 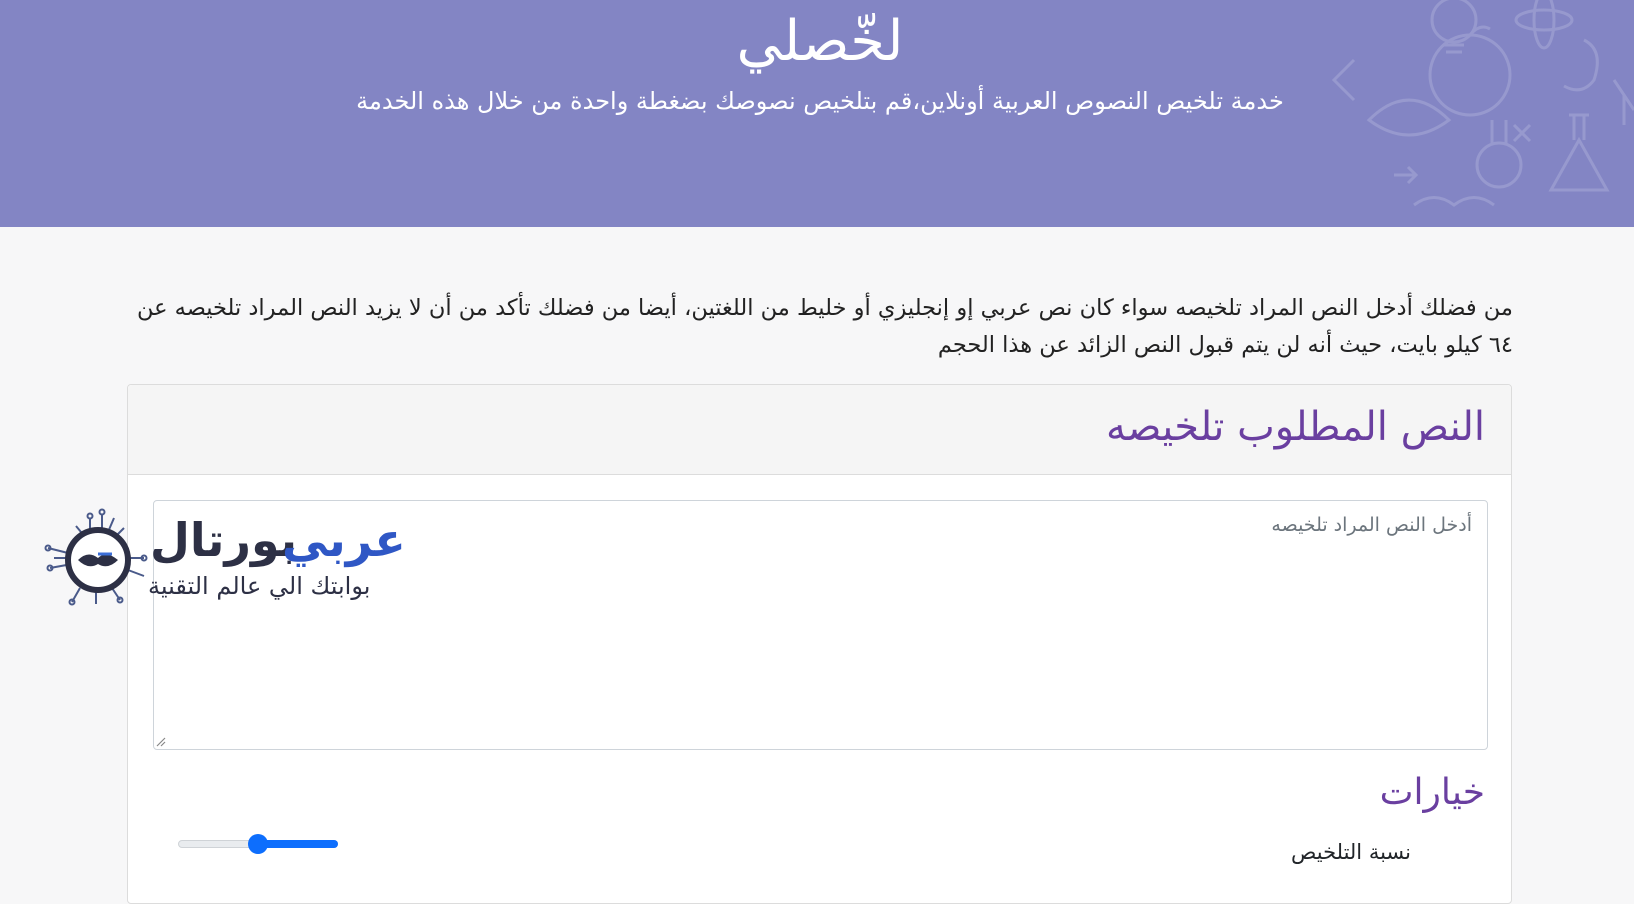 What do you see at coordinates (161, 742) in the screenshot?
I see `resize-grip-icon` at bounding box center [161, 742].